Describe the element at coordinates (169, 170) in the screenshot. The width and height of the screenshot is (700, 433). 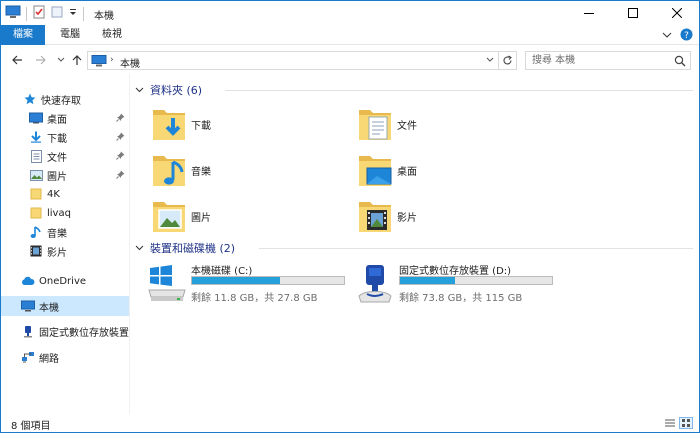
I see `music-folder-icon` at that location.